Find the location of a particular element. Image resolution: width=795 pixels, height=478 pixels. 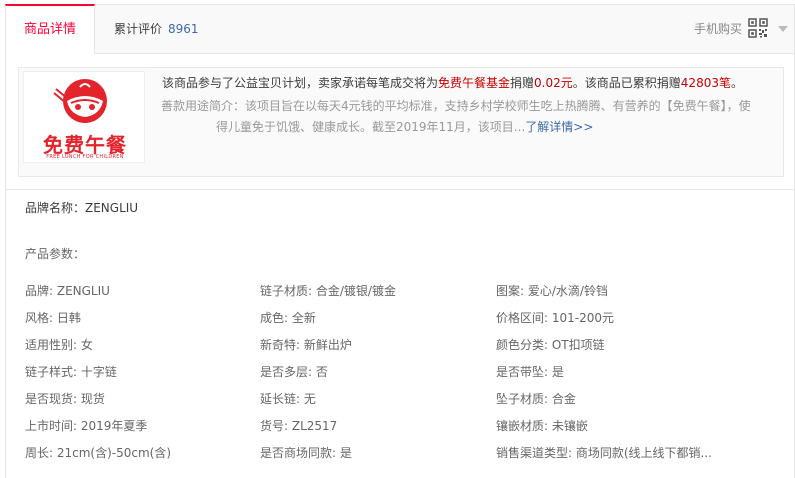

attribute-item: 链子材质: 合金/镀银/镀金 is located at coordinates (328, 291).